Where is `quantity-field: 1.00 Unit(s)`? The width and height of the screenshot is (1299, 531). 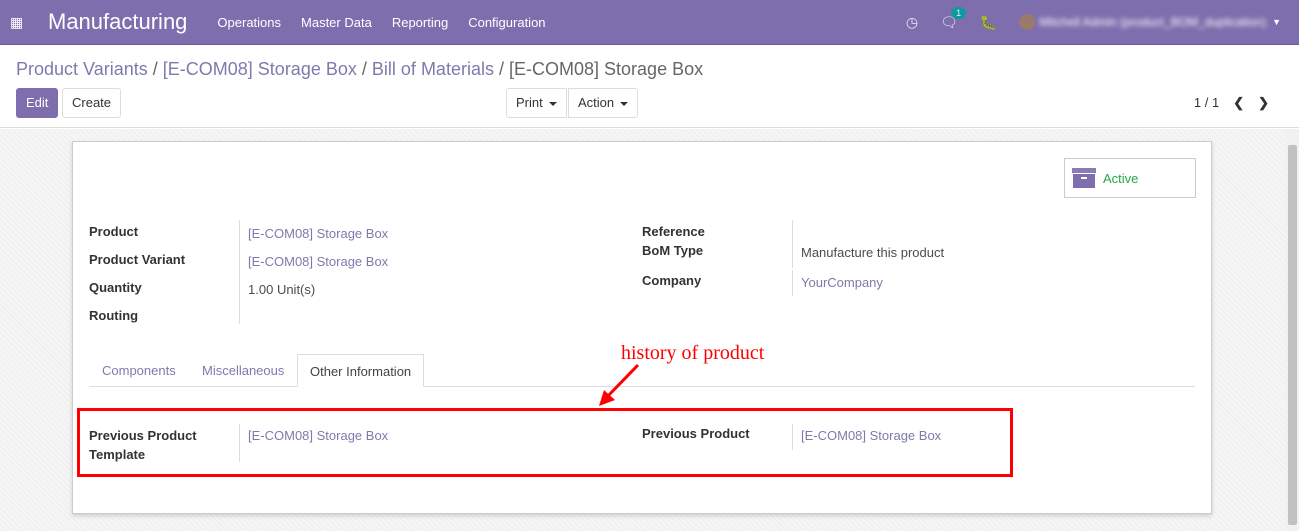
quantity-field: 1.00 Unit(s) is located at coordinates (281, 289).